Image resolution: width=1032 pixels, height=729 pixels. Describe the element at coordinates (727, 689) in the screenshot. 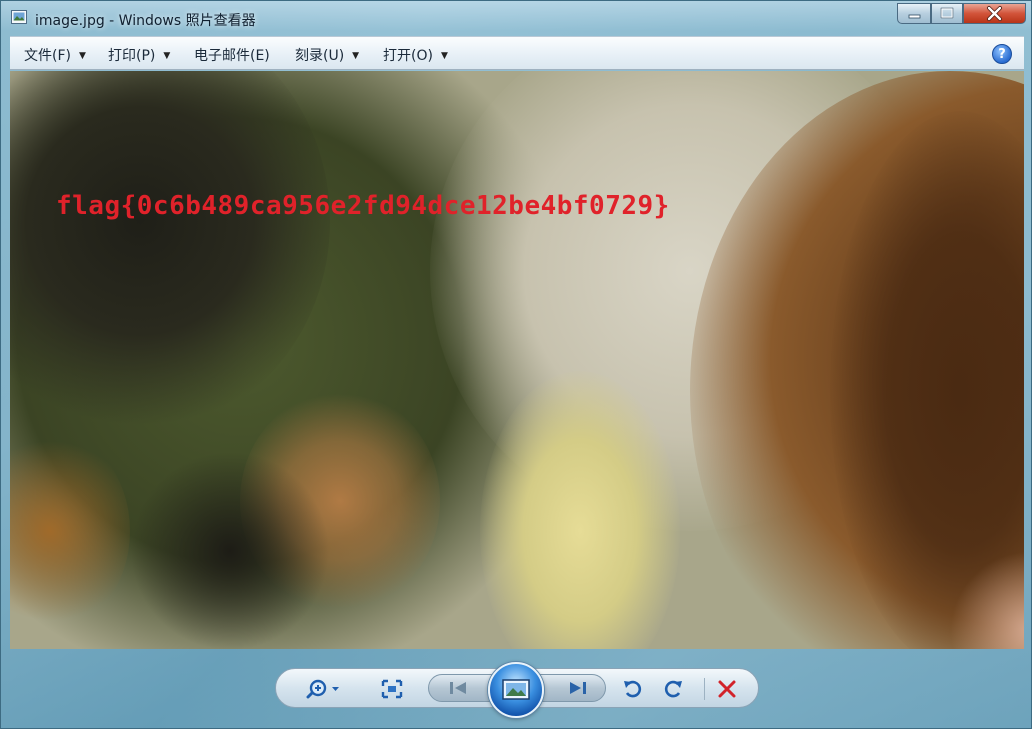

I see `delete-icon` at that location.